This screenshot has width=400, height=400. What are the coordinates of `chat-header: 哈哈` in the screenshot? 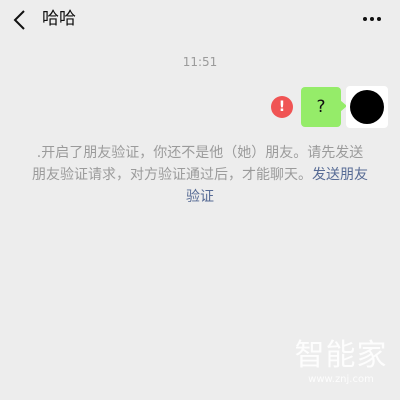 It's located at (200, 20).